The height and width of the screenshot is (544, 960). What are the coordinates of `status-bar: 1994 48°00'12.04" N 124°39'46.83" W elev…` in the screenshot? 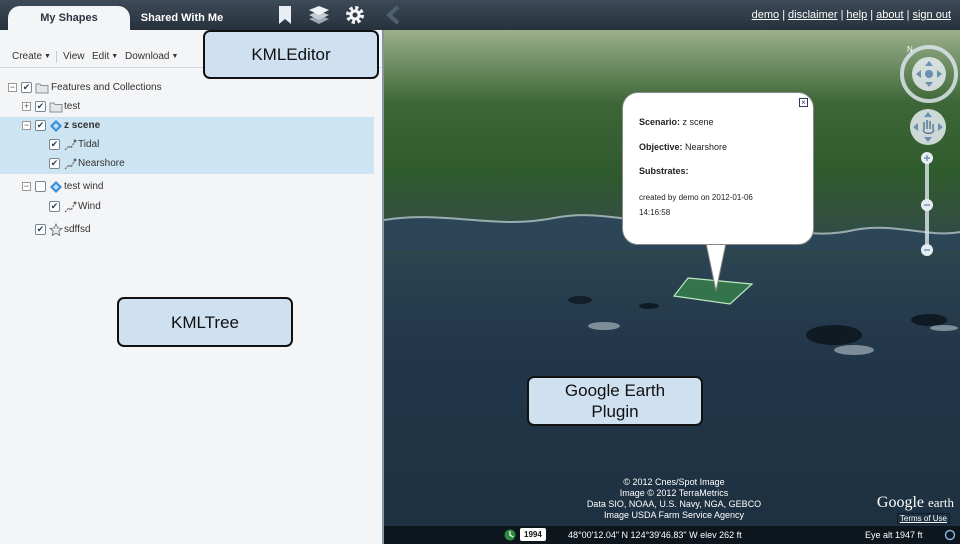 It's located at (672, 535).